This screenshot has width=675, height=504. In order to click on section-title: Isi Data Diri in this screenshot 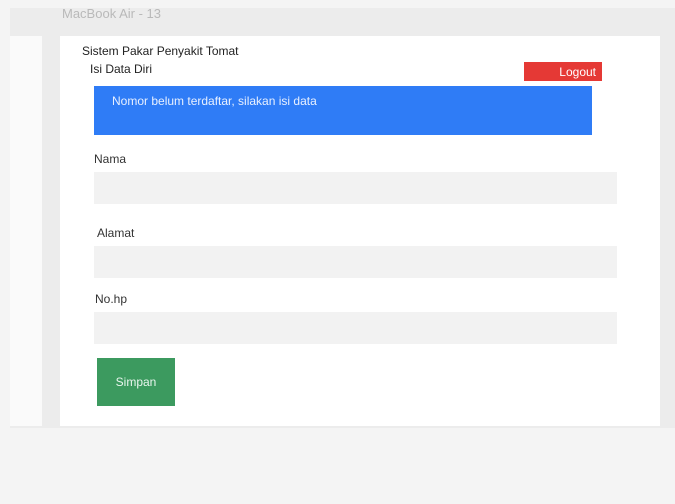, I will do `click(121, 69)`.